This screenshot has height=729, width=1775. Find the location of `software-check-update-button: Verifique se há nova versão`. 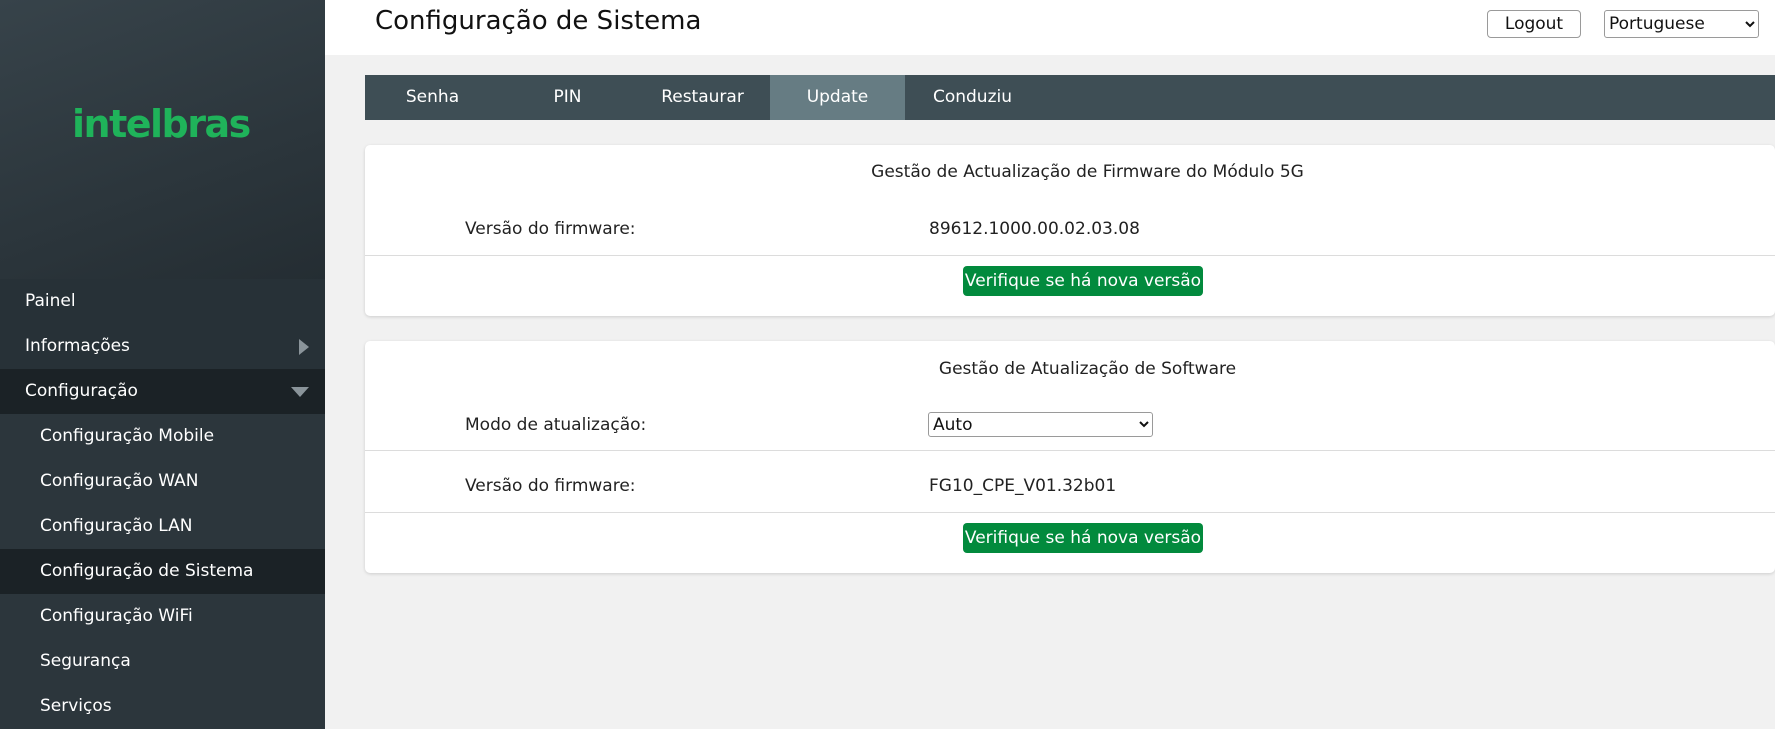

software-check-update-button: Verifique se há nova versão is located at coordinates (1083, 538).